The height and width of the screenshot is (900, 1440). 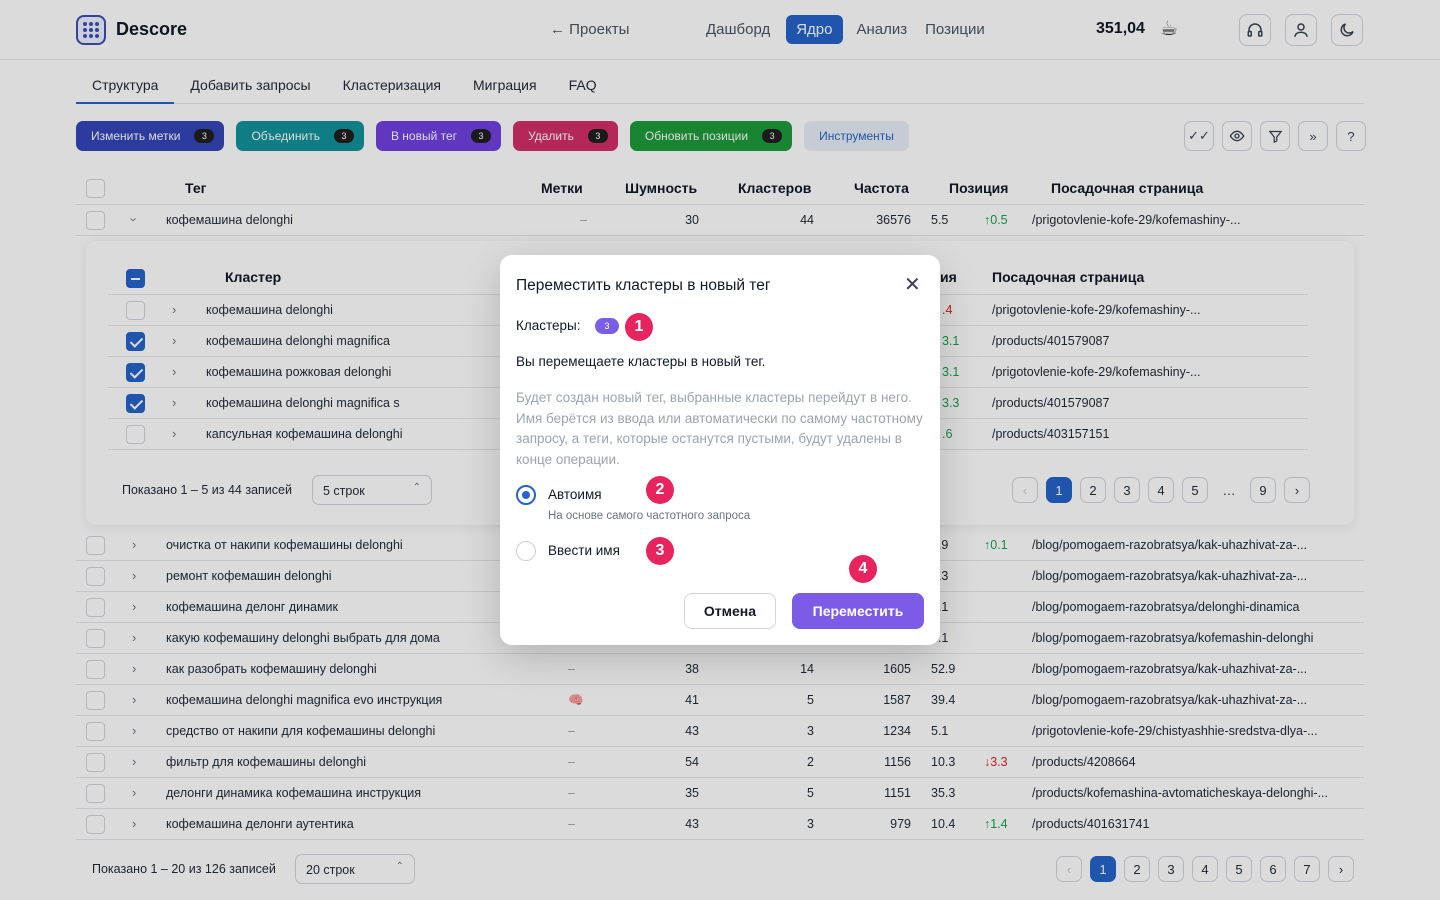 I want to click on auto-name-hint: На основе самого частотного запроса, so click(x=649, y=516).